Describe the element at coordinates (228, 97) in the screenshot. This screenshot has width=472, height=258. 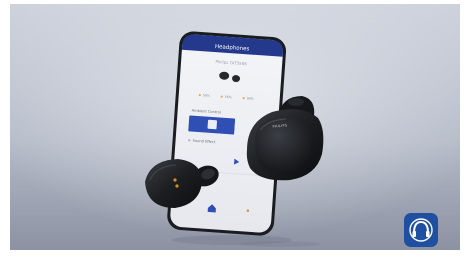
I see `battery-right: 56%` at that location.